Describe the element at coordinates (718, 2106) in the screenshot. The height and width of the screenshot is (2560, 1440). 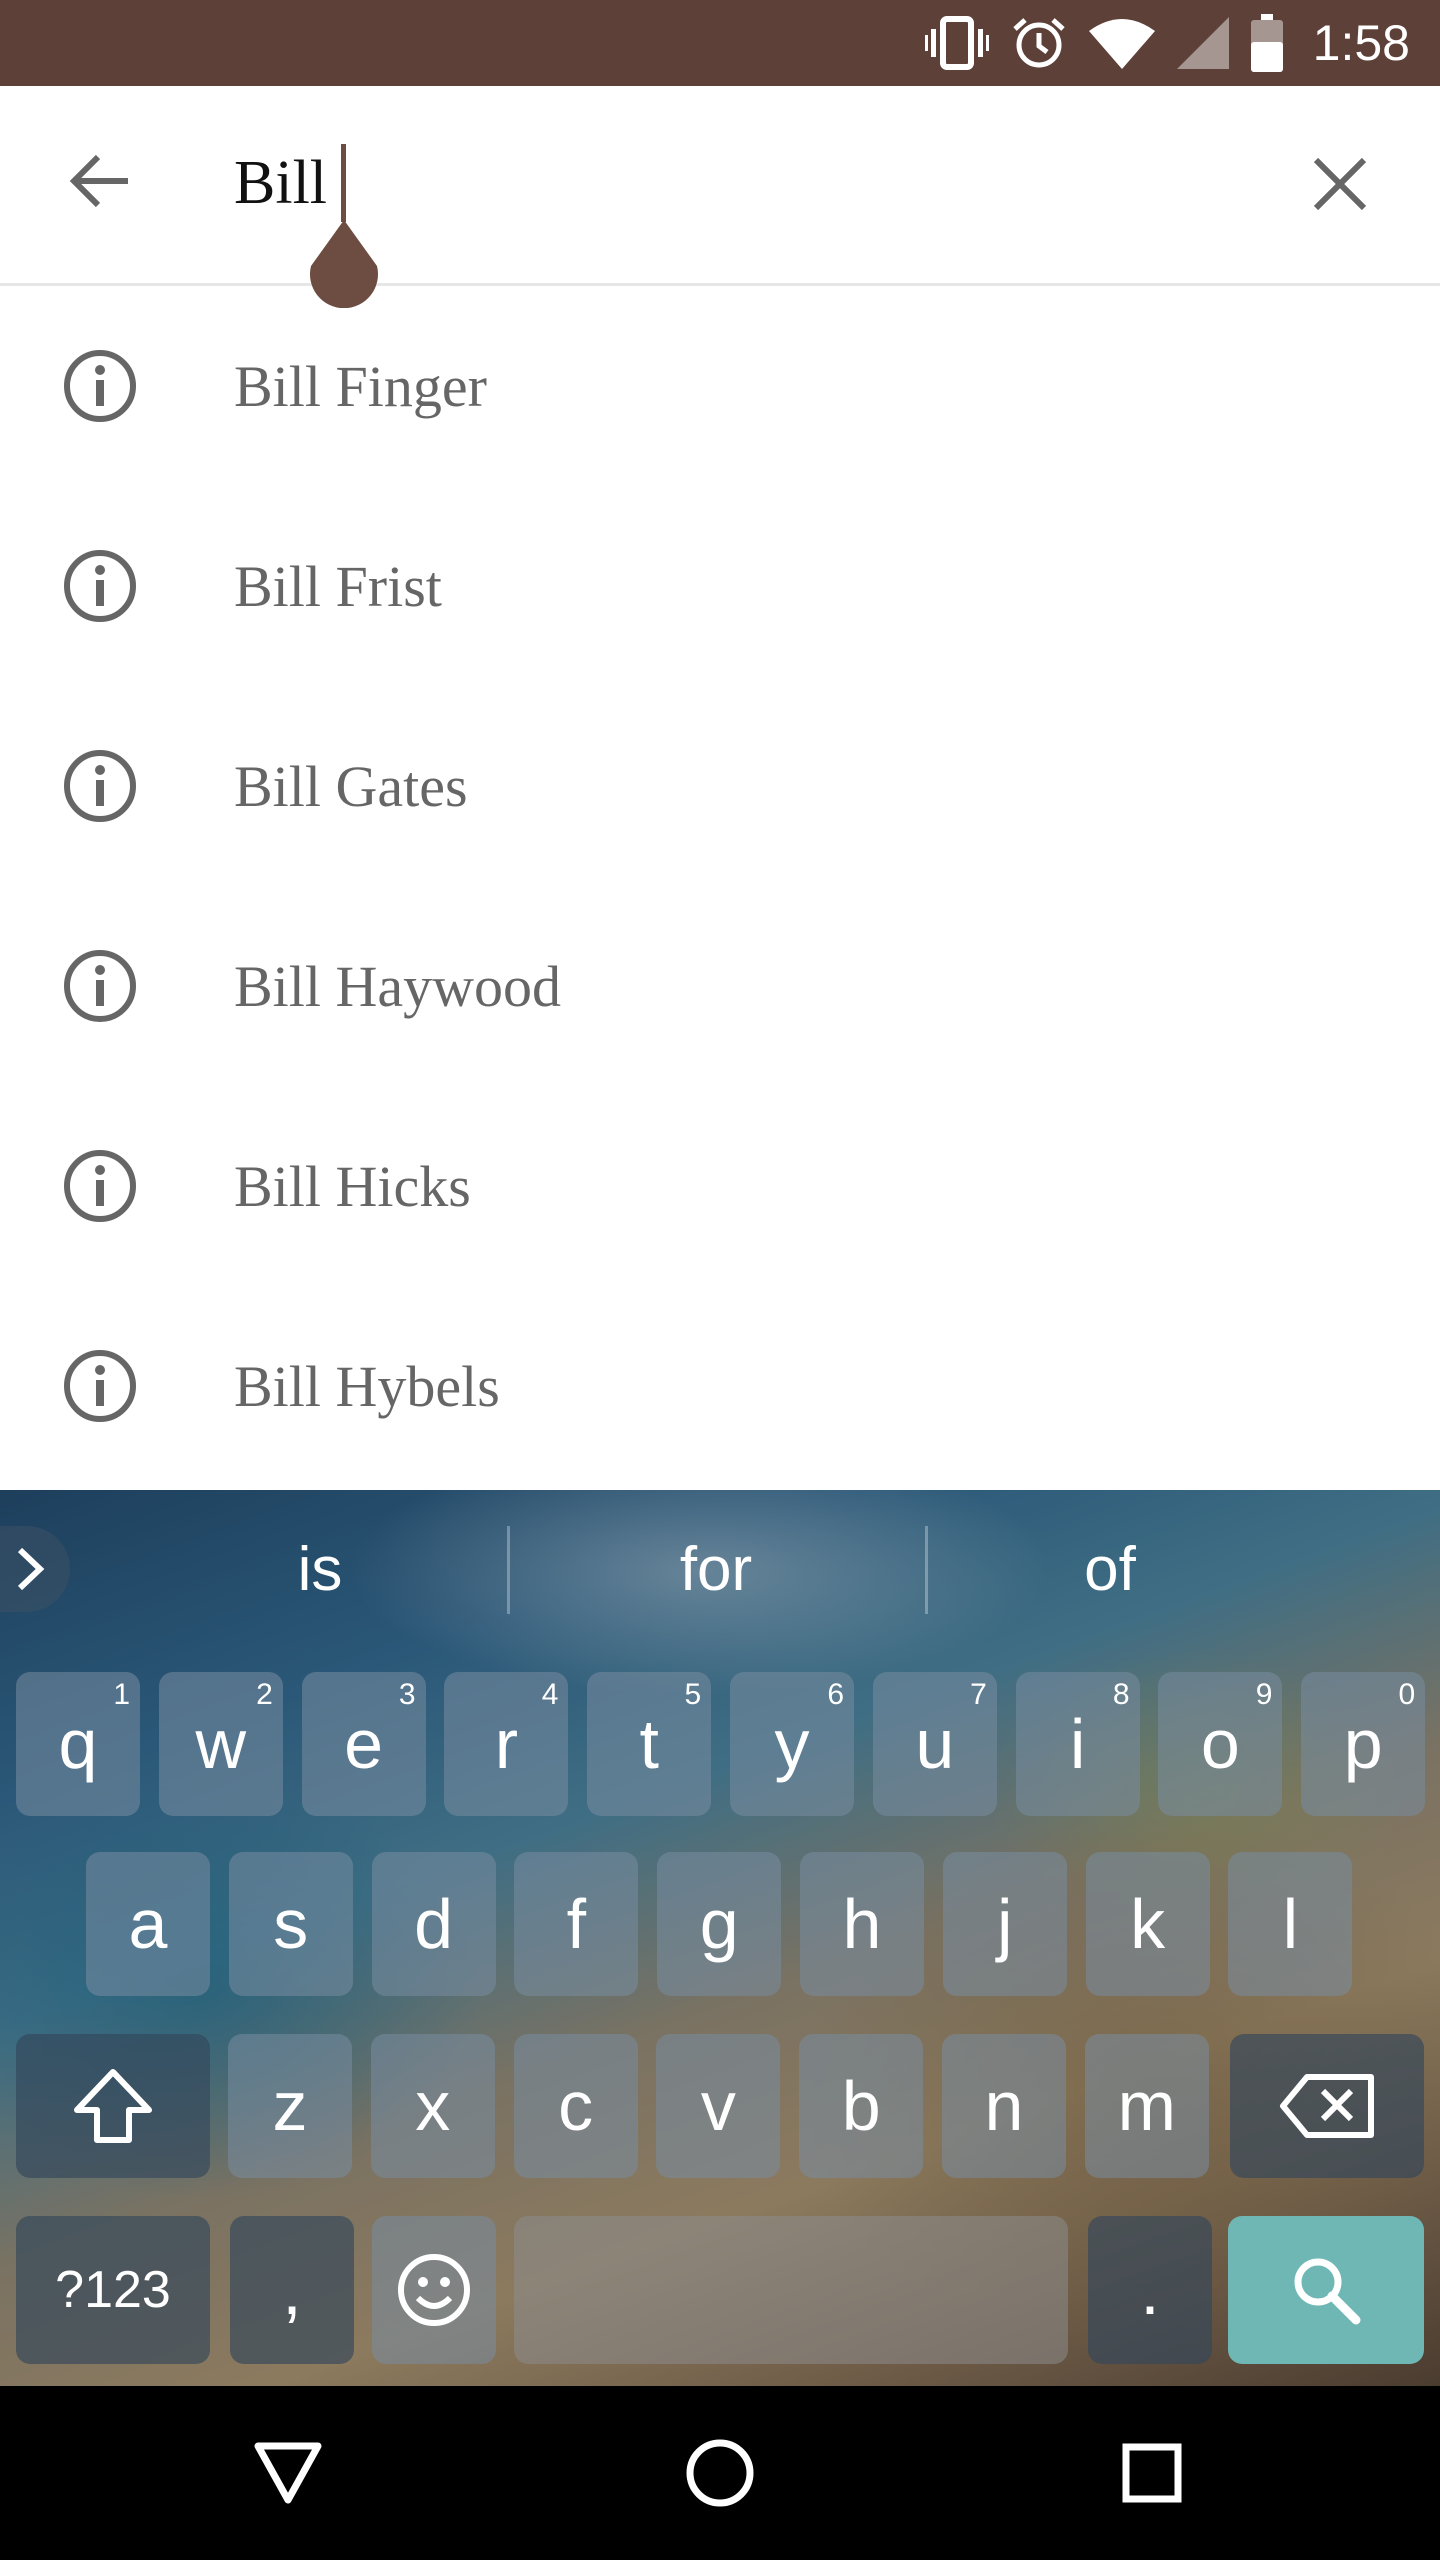
I see `key-v: v` at that location.